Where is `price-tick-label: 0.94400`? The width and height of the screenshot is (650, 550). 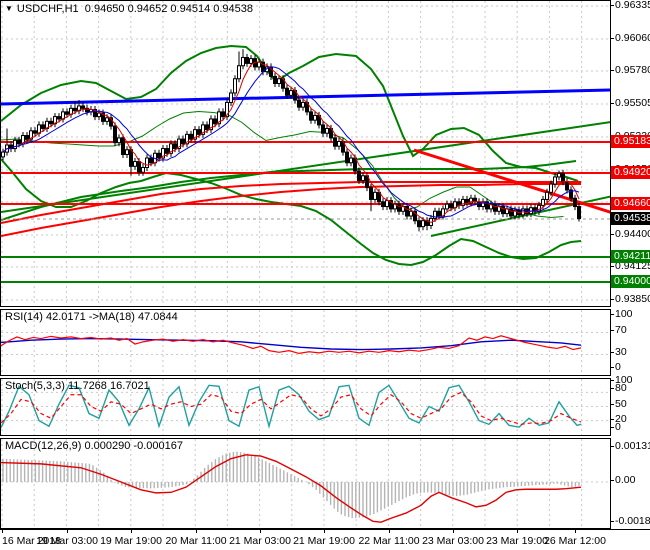
price-tick-label: 0.94400 is located at coordinates (630, 234).